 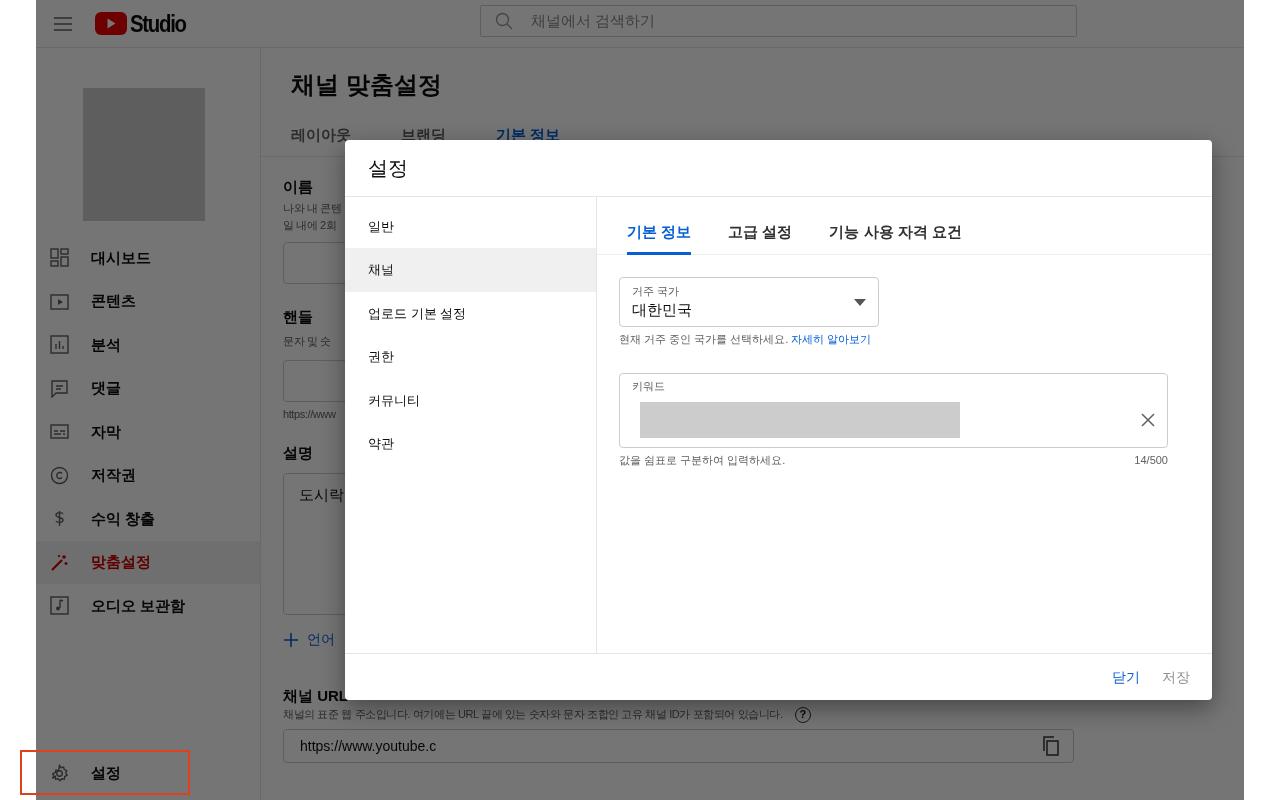 I want to click on helper-text: 채널의 표준 웹 주소입니다. 여기에는 URL 끝에 있는 숫자와 문자 조합인 고유 채널 ID가 포함되어 있습니다., so click(x=533, y=714).